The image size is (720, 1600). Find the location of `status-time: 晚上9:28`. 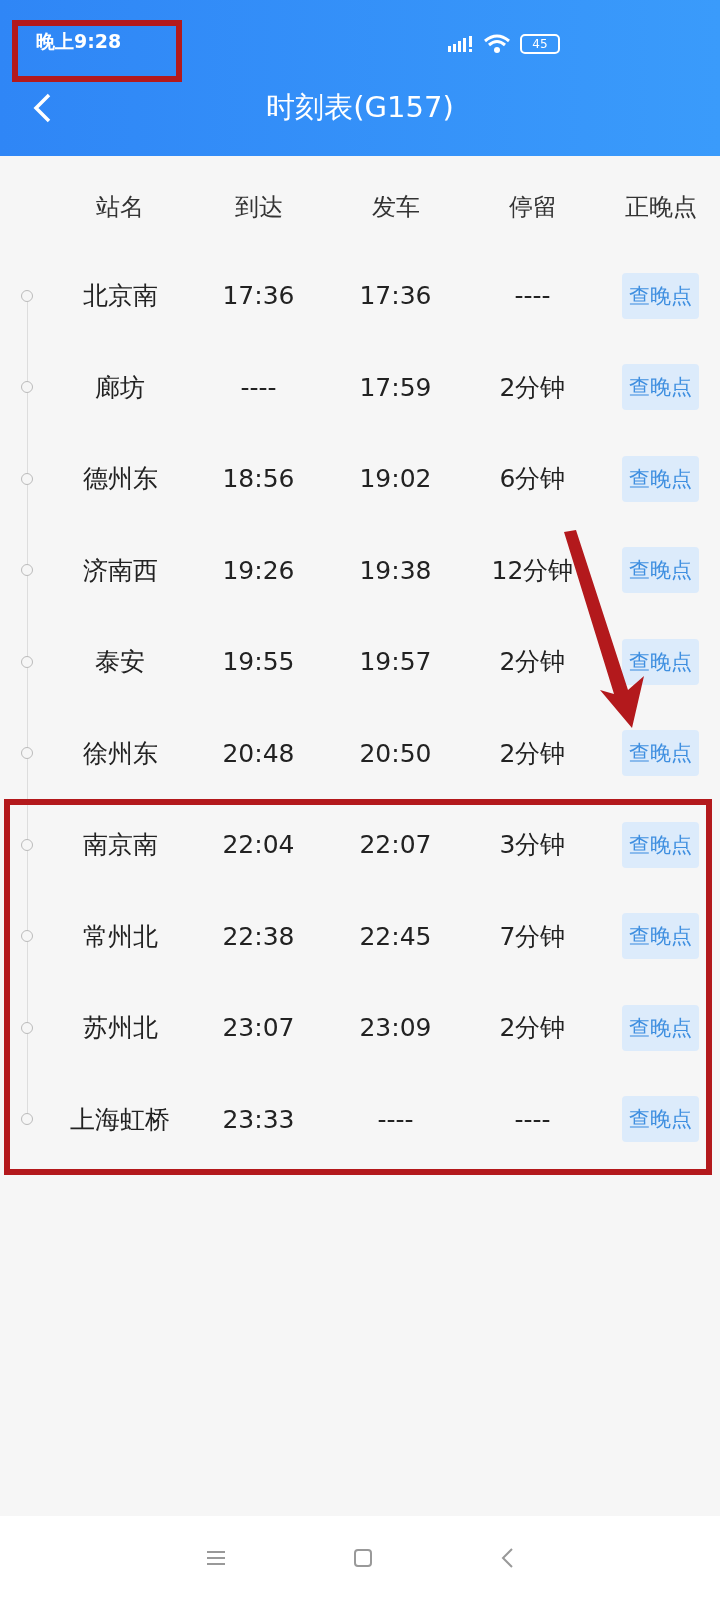

status-time: 晚上9:28 is located at coordinates (79, 41).